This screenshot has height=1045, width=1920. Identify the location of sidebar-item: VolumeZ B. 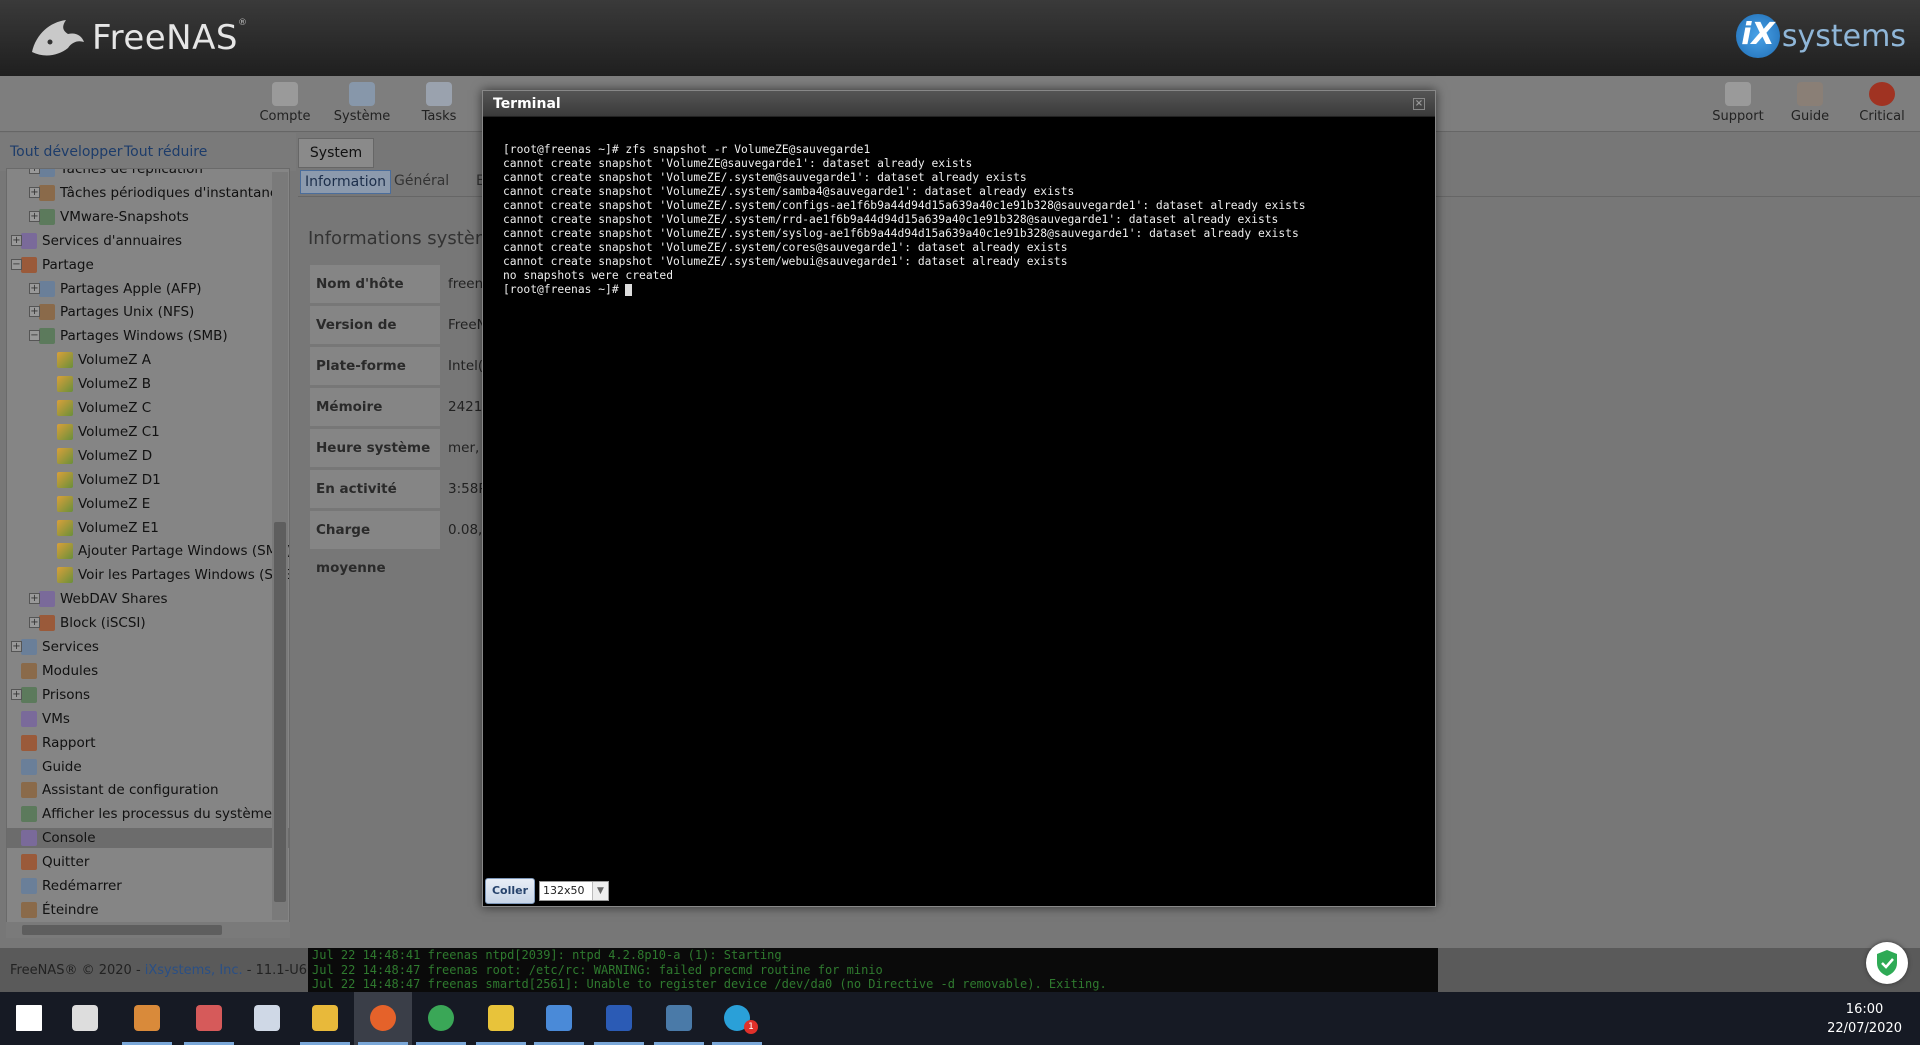
(148, 384).